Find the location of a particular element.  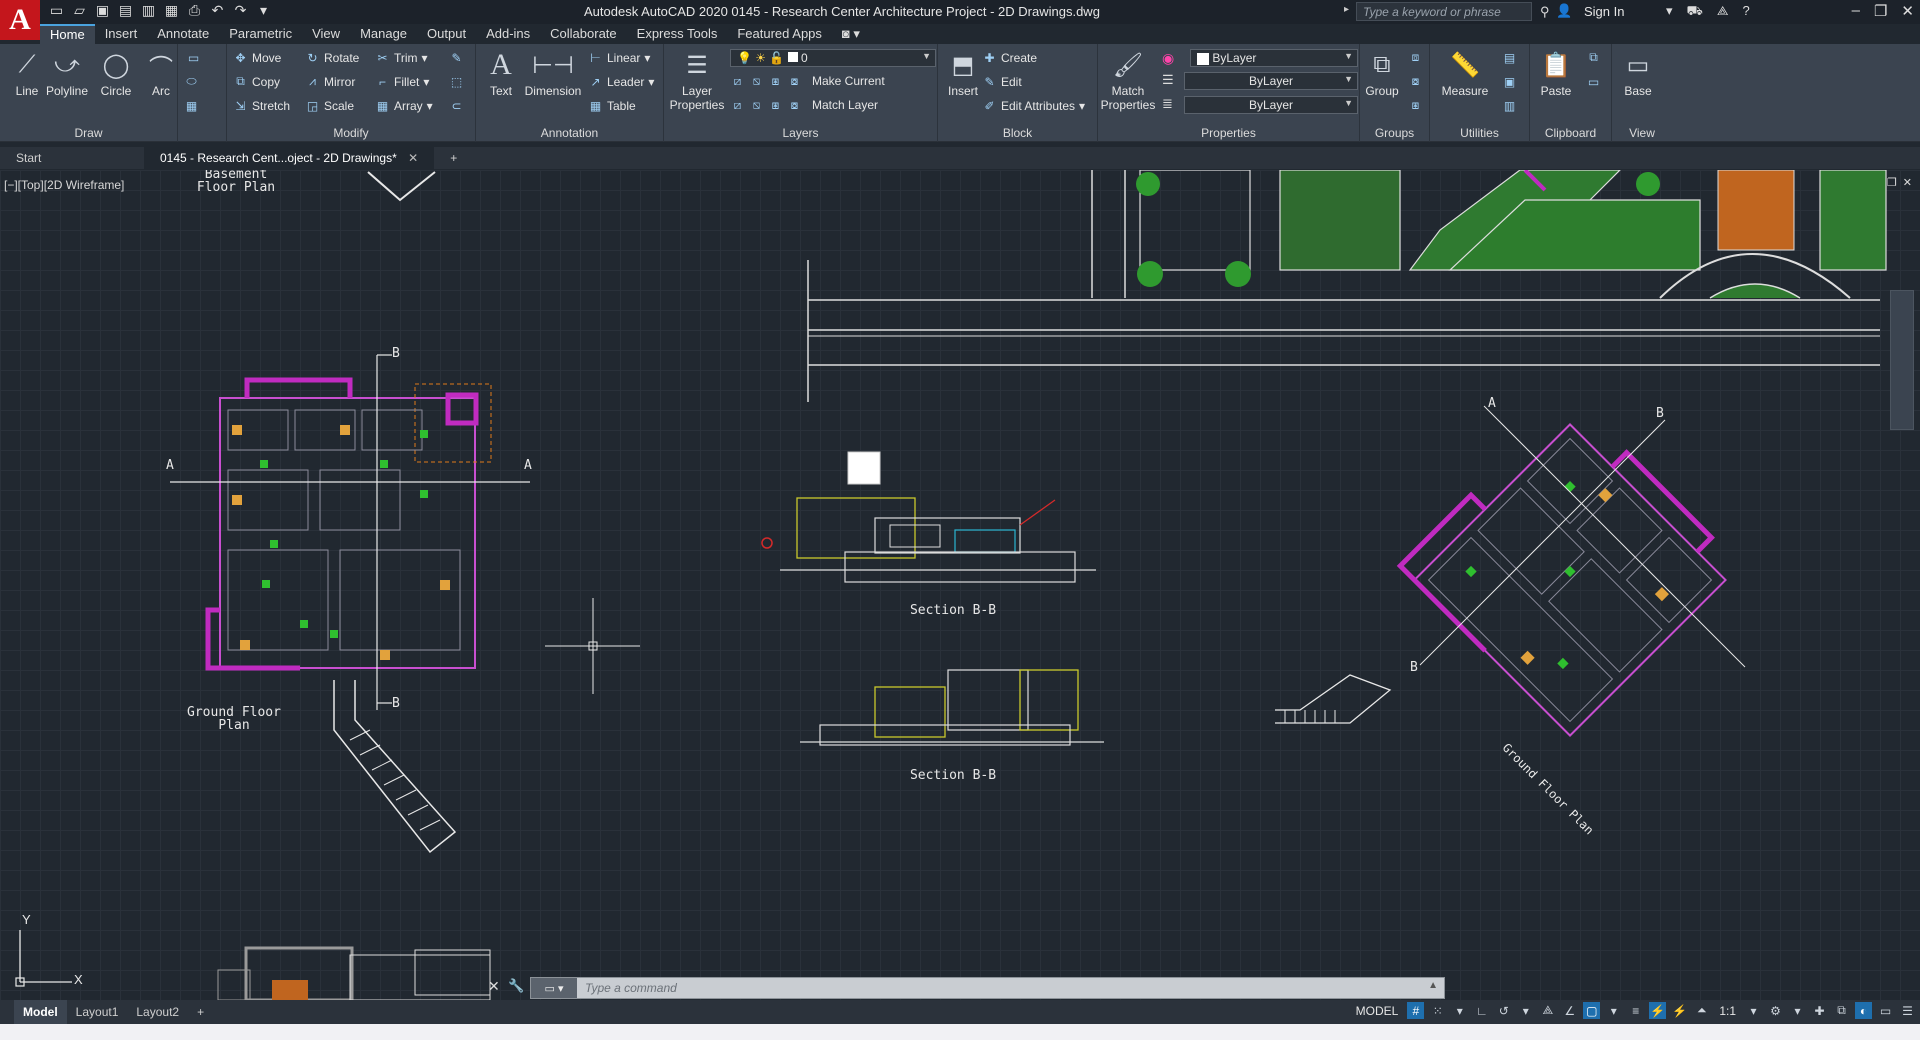

arc-button: ⌒ Arc is located at coordinates (161, 73).